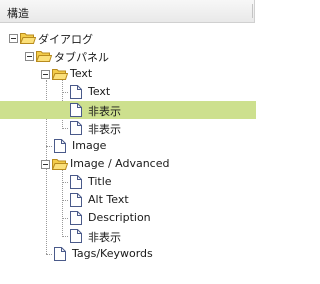  I want to click on header-resize-handle, so click(252, 11).